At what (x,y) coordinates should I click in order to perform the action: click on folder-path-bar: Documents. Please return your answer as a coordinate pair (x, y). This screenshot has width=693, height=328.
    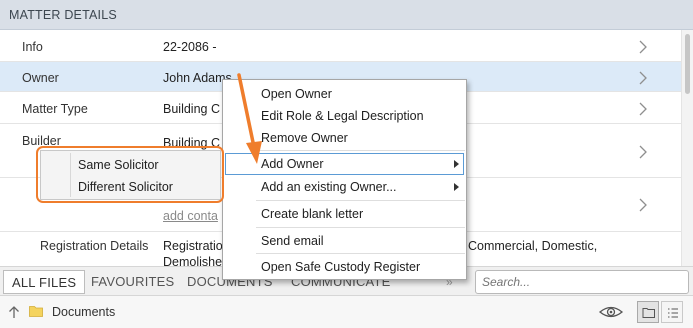
    Looking at the image, I should click on (346, 312).